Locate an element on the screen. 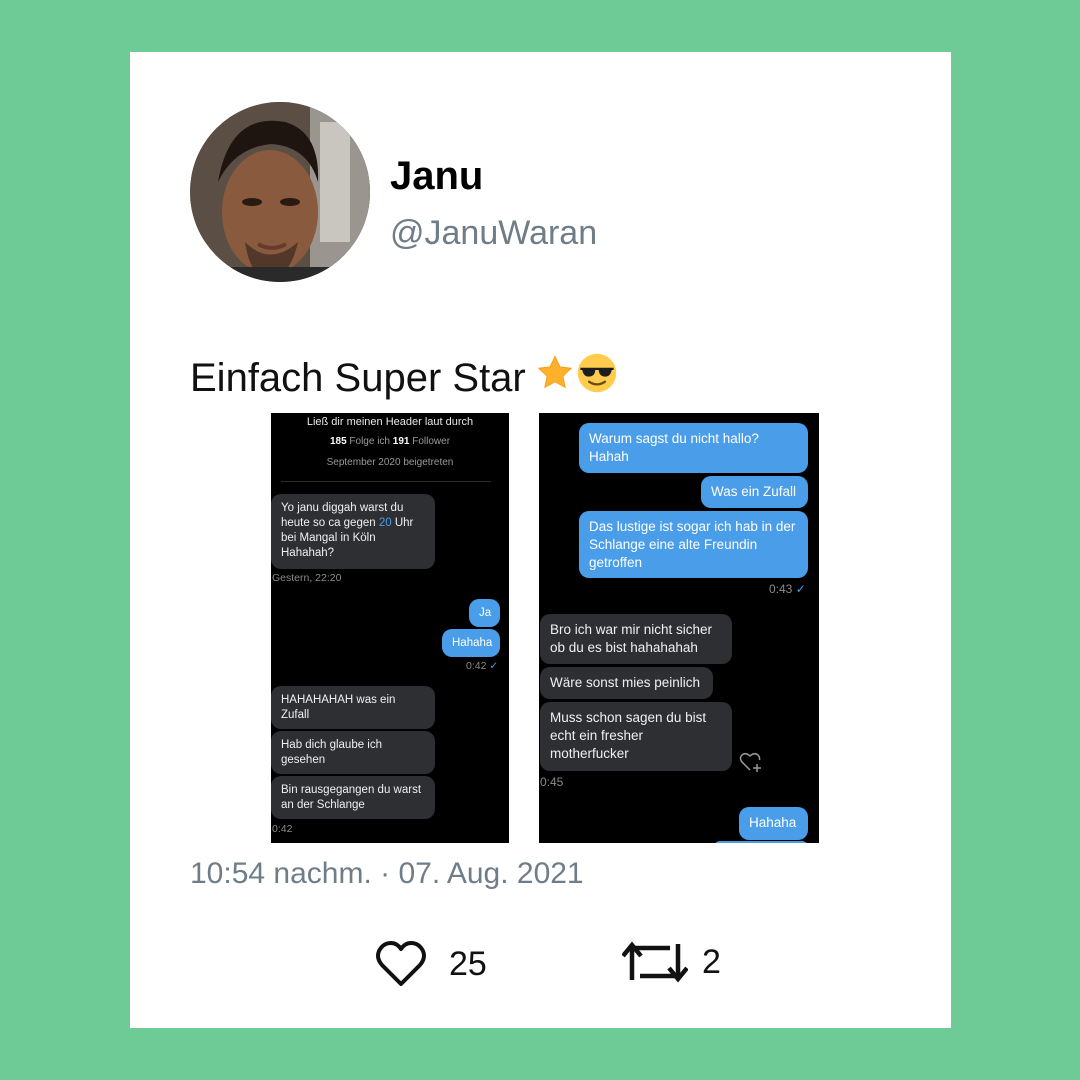  following-label: Folge ich is located at coordinates (369, 441).